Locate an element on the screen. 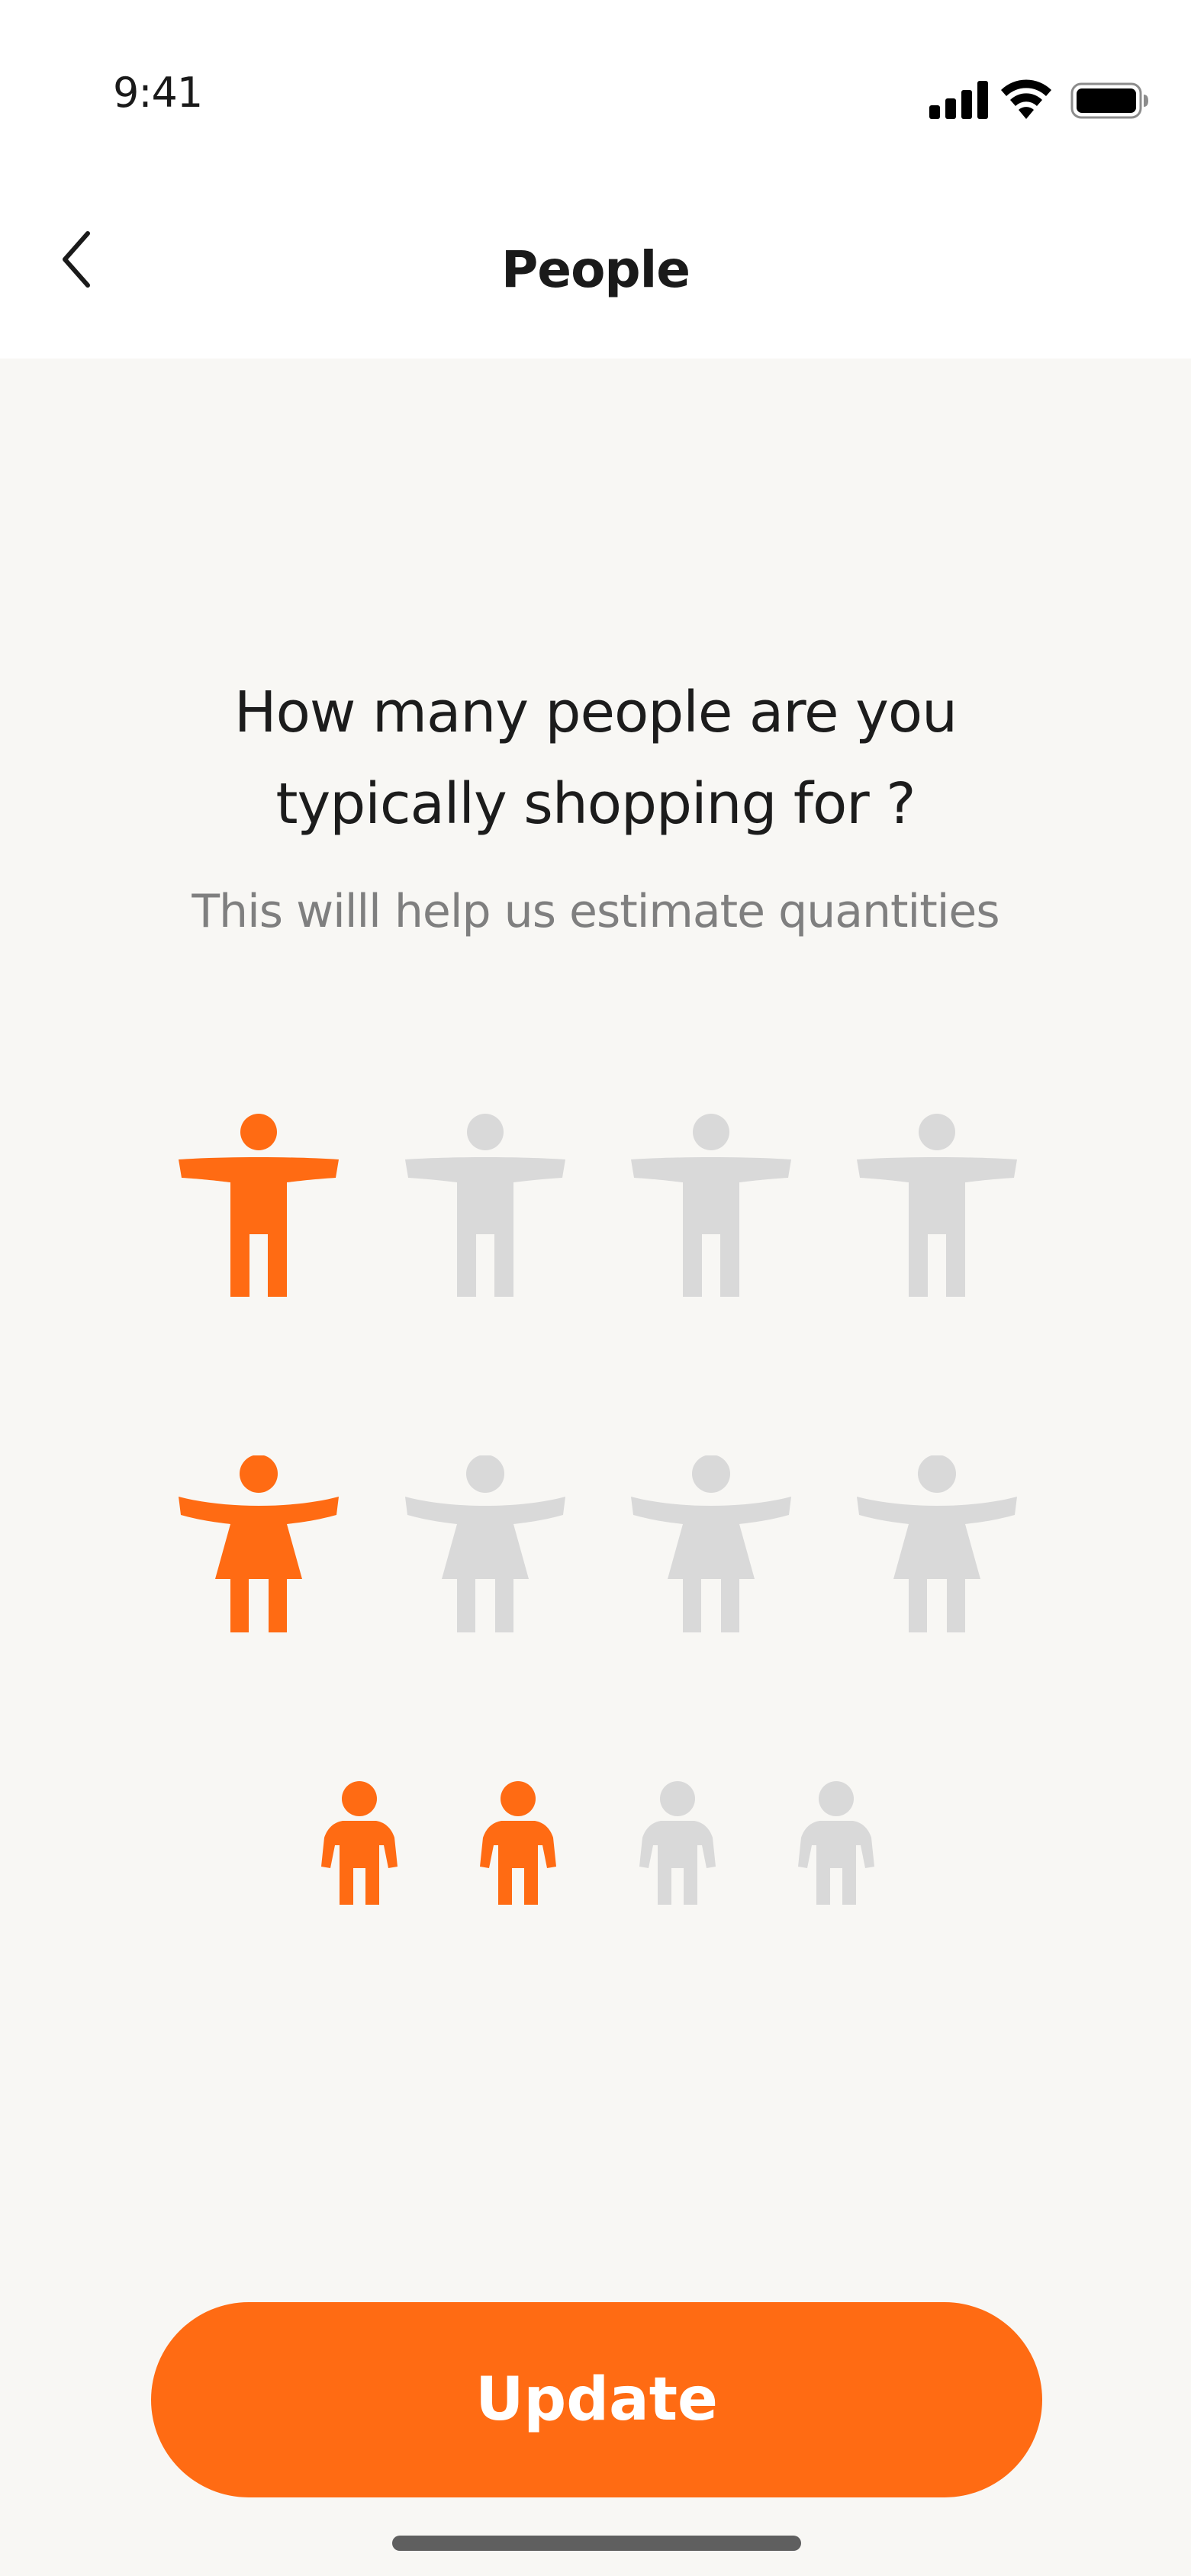 This screenshot has height=2576, width=1191. question-line-2: typically shopping for ? is located at coordinates (596, 804).